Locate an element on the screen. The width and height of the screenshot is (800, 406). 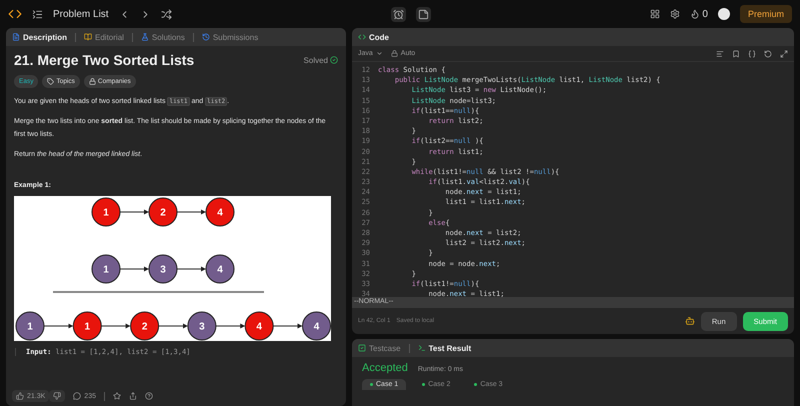
list-icon is located at coordinates (37, 14).